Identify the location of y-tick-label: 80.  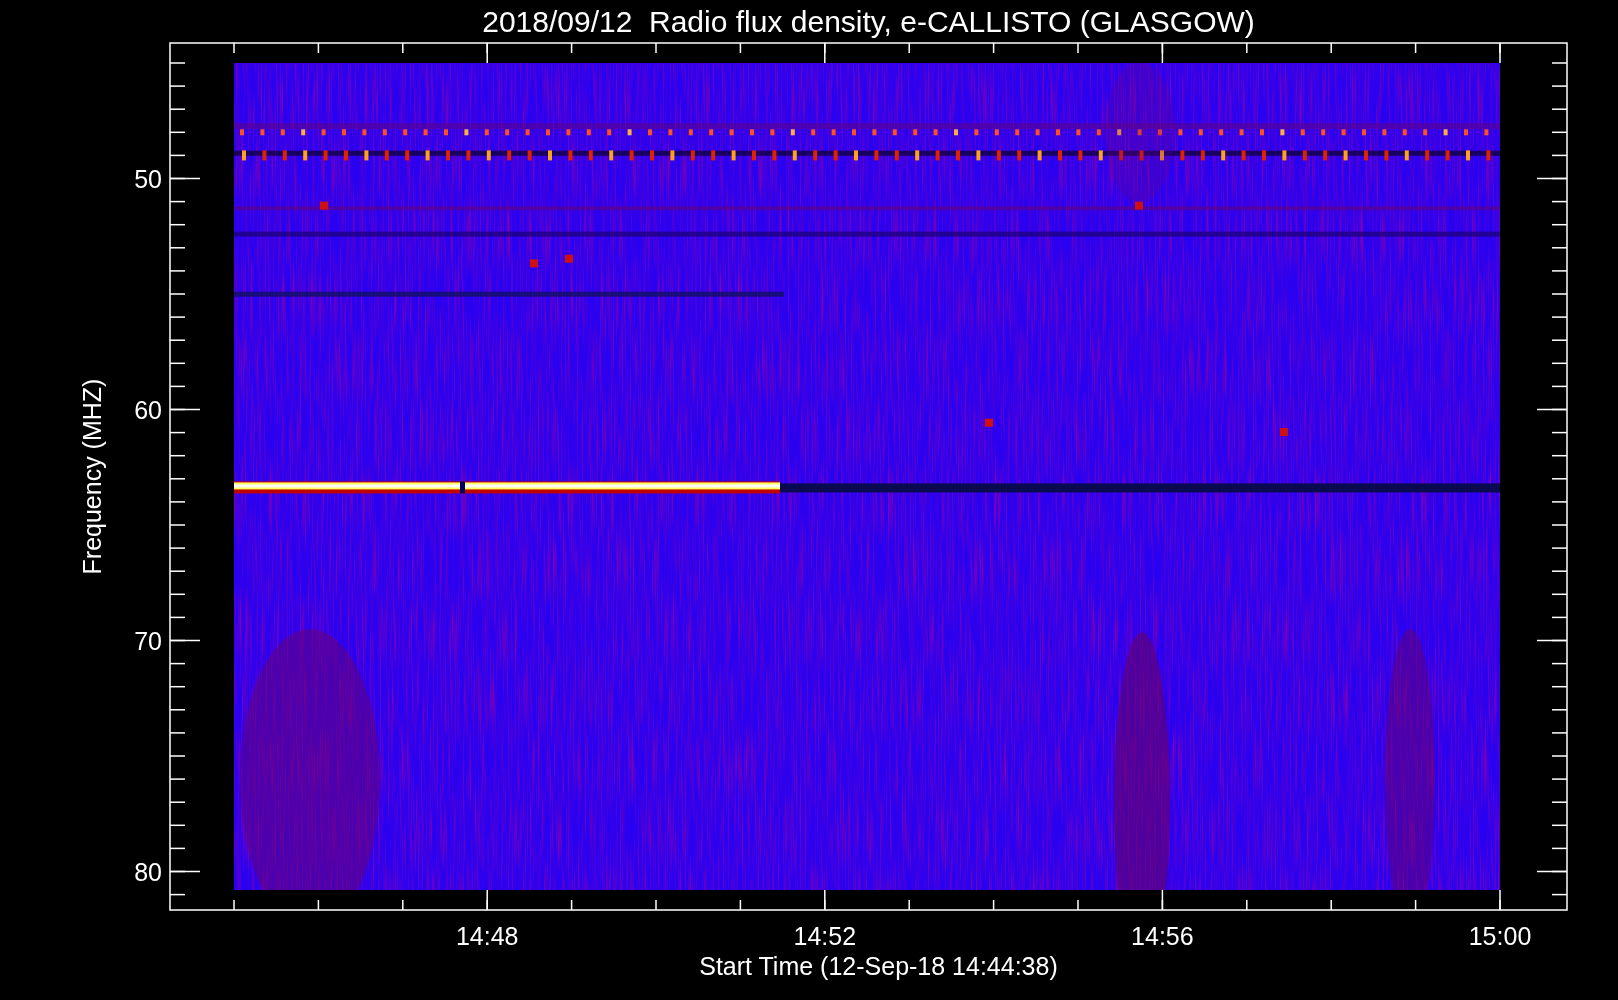
(148, 871).